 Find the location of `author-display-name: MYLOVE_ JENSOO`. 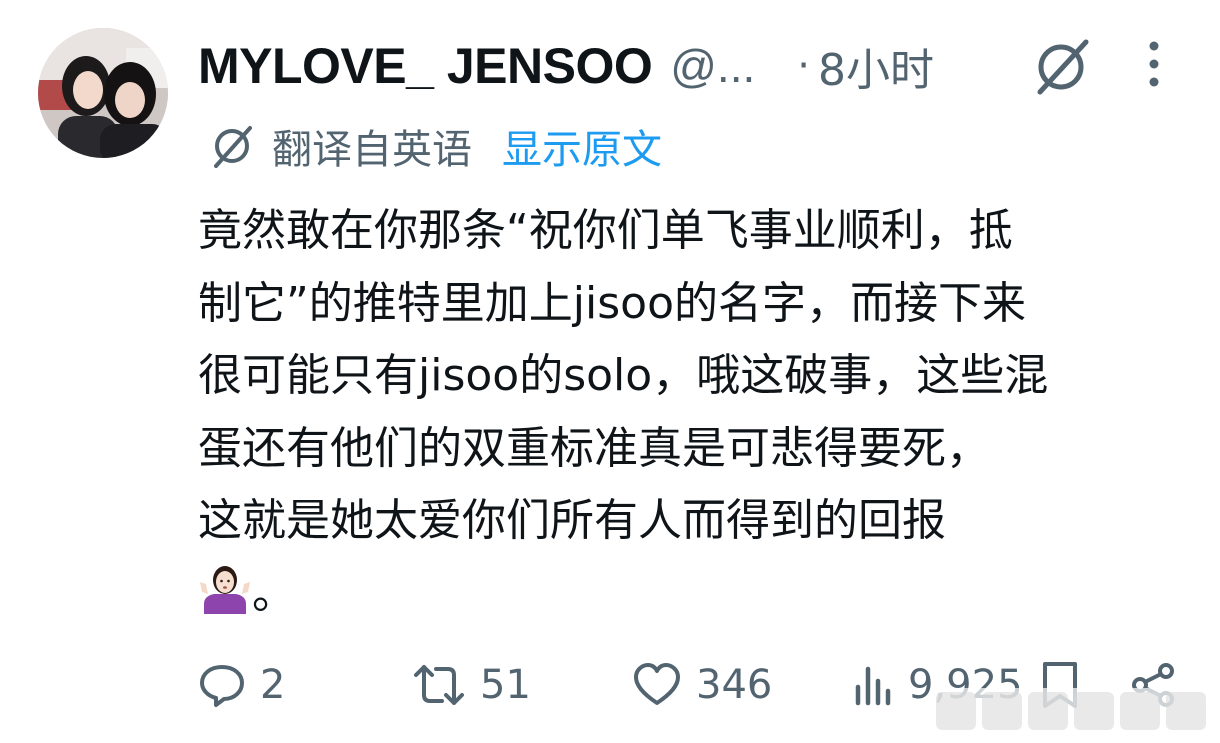

author-display-name: MYLOVE_ JENSOO is located at coordinates (425, 66).